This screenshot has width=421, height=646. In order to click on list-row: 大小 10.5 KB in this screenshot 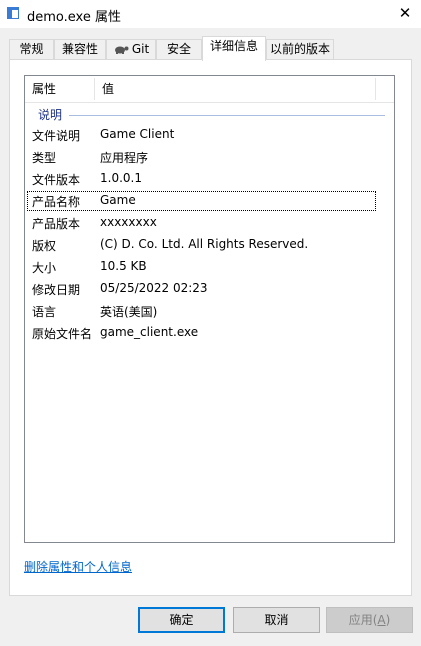, I will do `click(201, 267)`.